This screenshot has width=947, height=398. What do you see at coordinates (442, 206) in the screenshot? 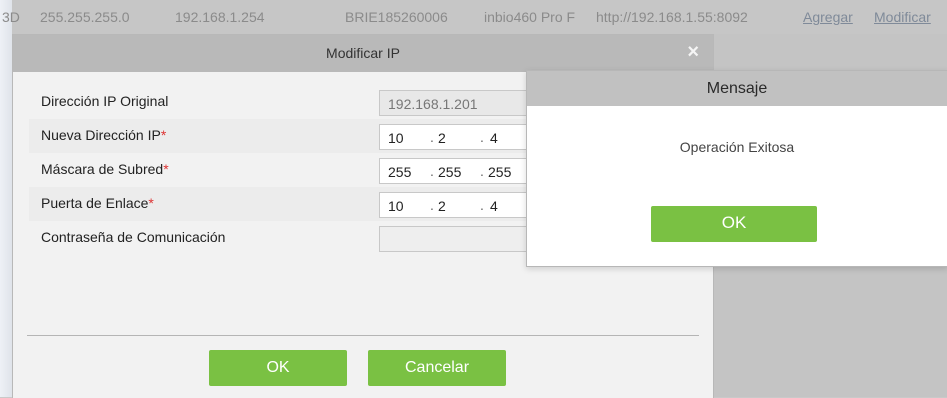
I see `gateway-seg-2: 2` at bounding box center [442, 206].